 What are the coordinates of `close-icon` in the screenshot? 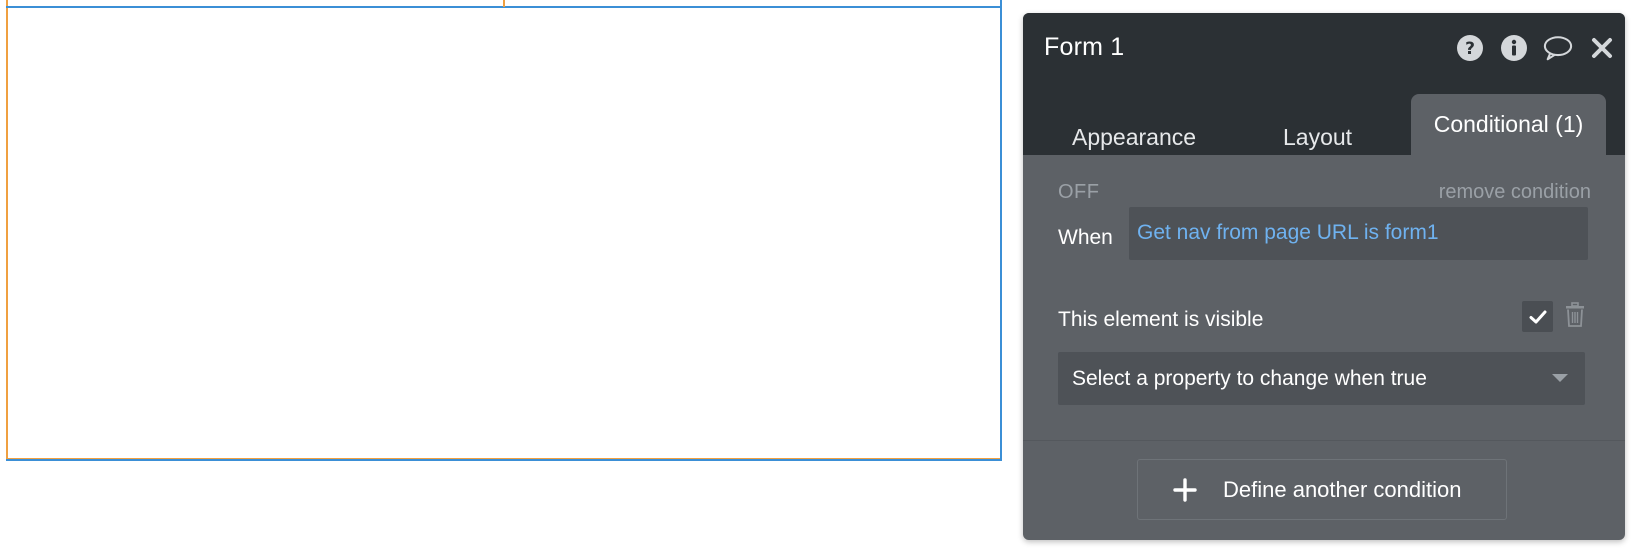 It's located at (1602, 48).